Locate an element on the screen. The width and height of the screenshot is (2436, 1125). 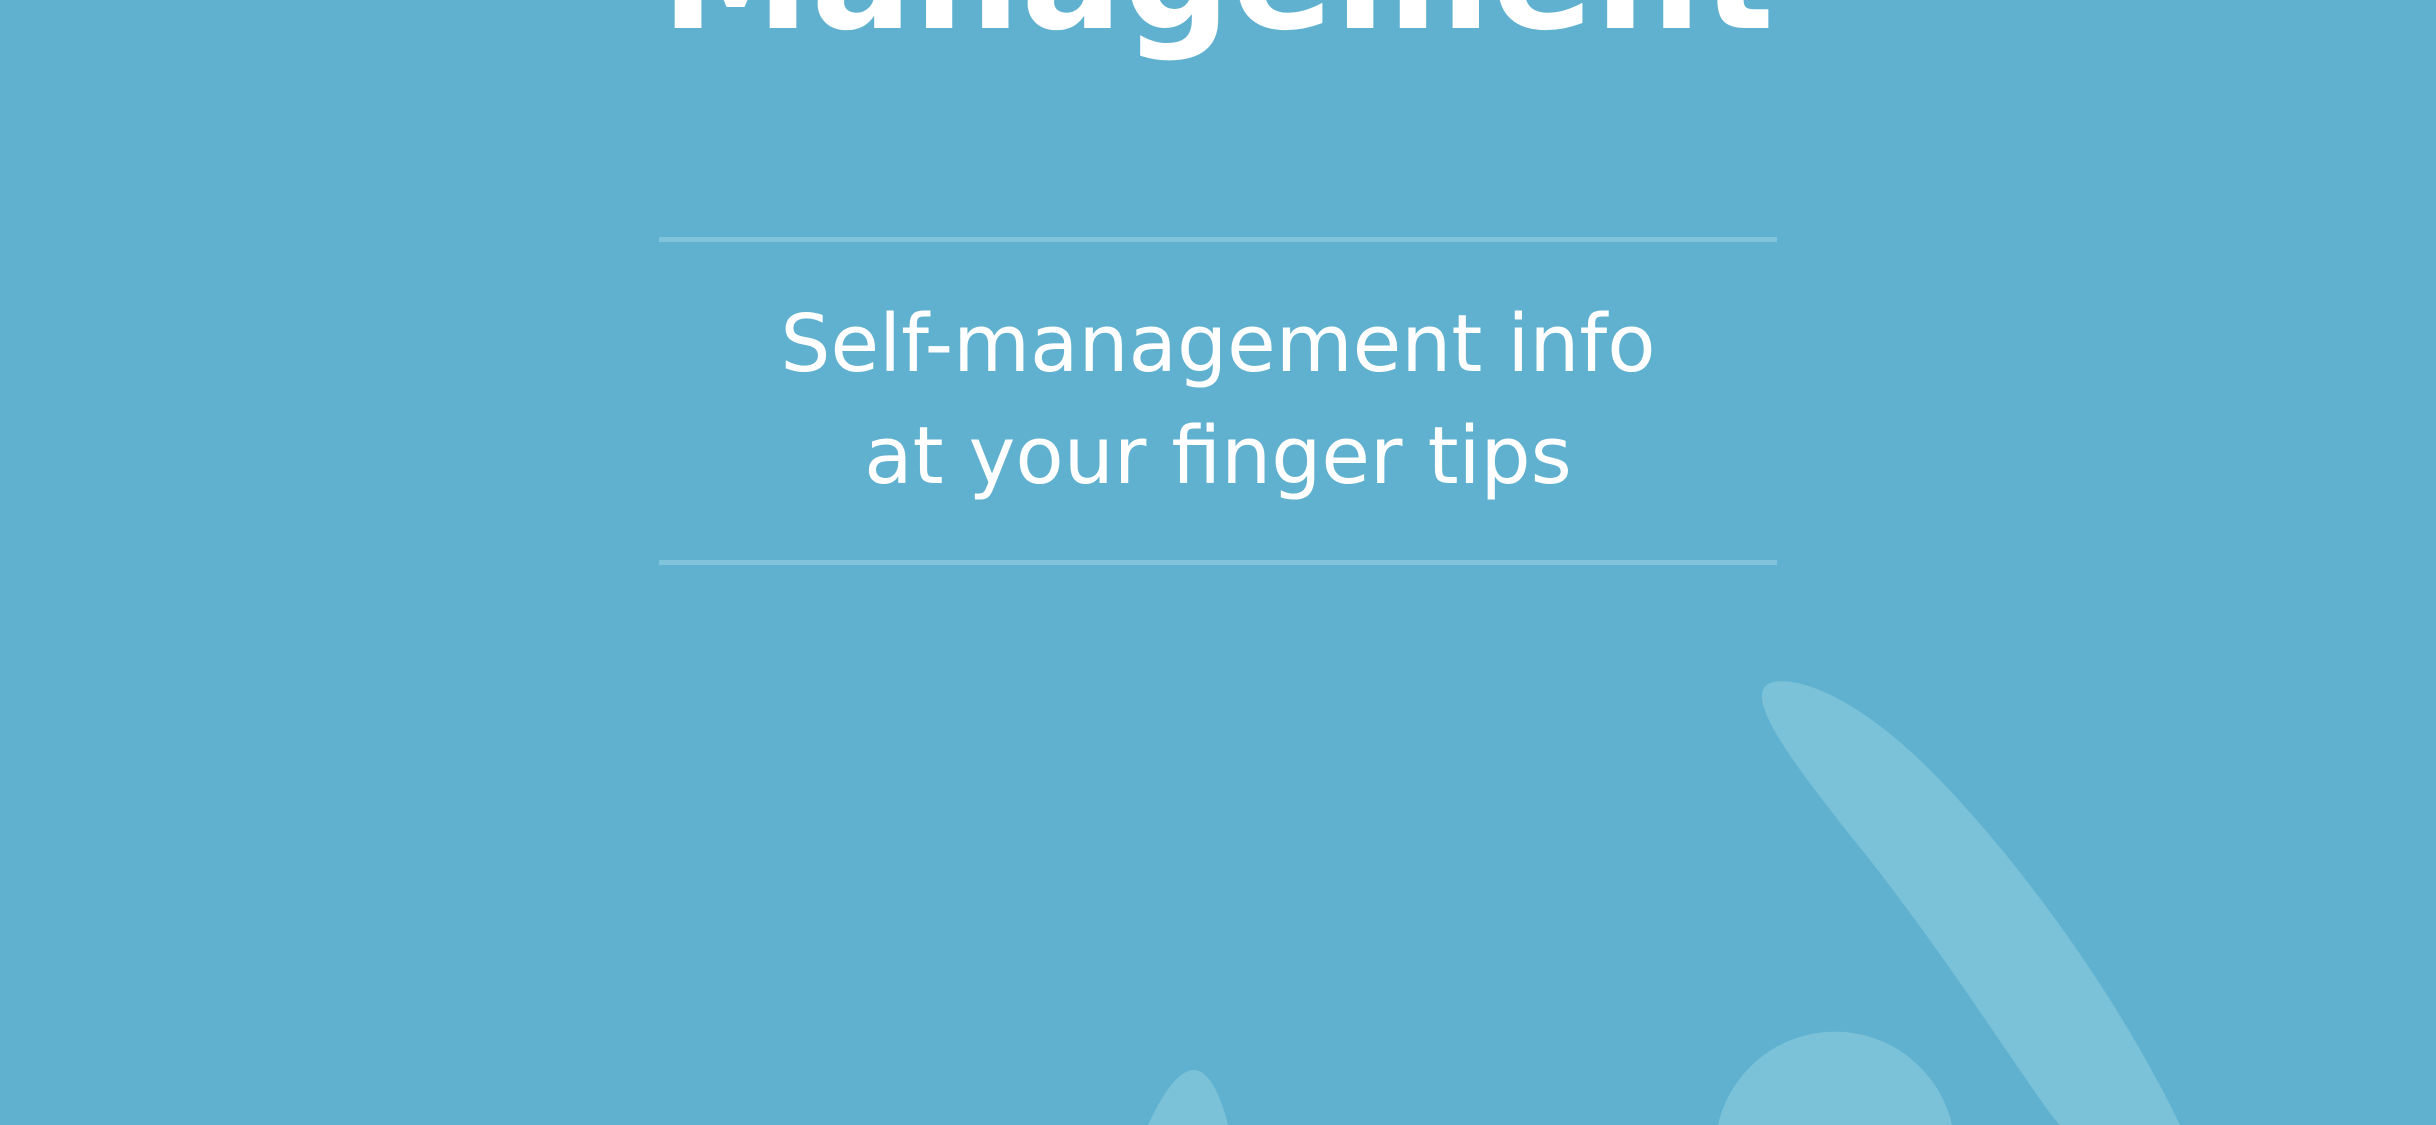
top-divider is located at coordinates (1218, 239).